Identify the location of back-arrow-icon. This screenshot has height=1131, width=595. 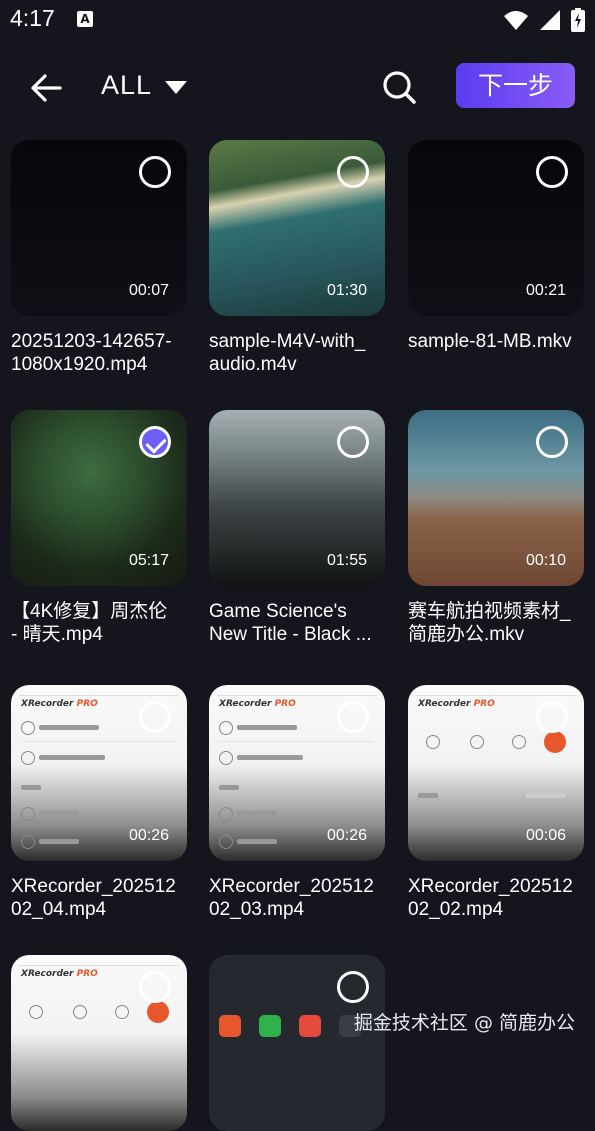
(46, 88).